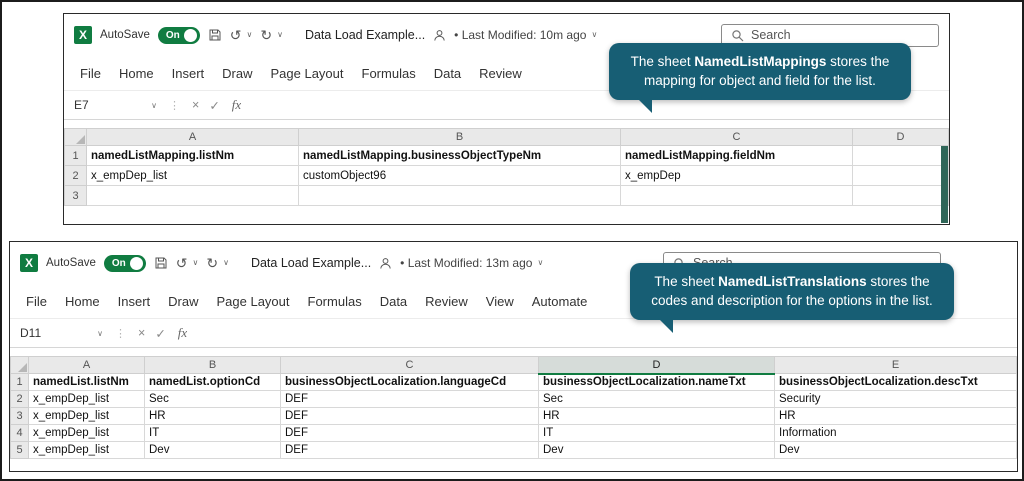 This screenshot has width=1024, height=481. I want to click on cell-B1: namedList.optionCd, so click(212, 382).